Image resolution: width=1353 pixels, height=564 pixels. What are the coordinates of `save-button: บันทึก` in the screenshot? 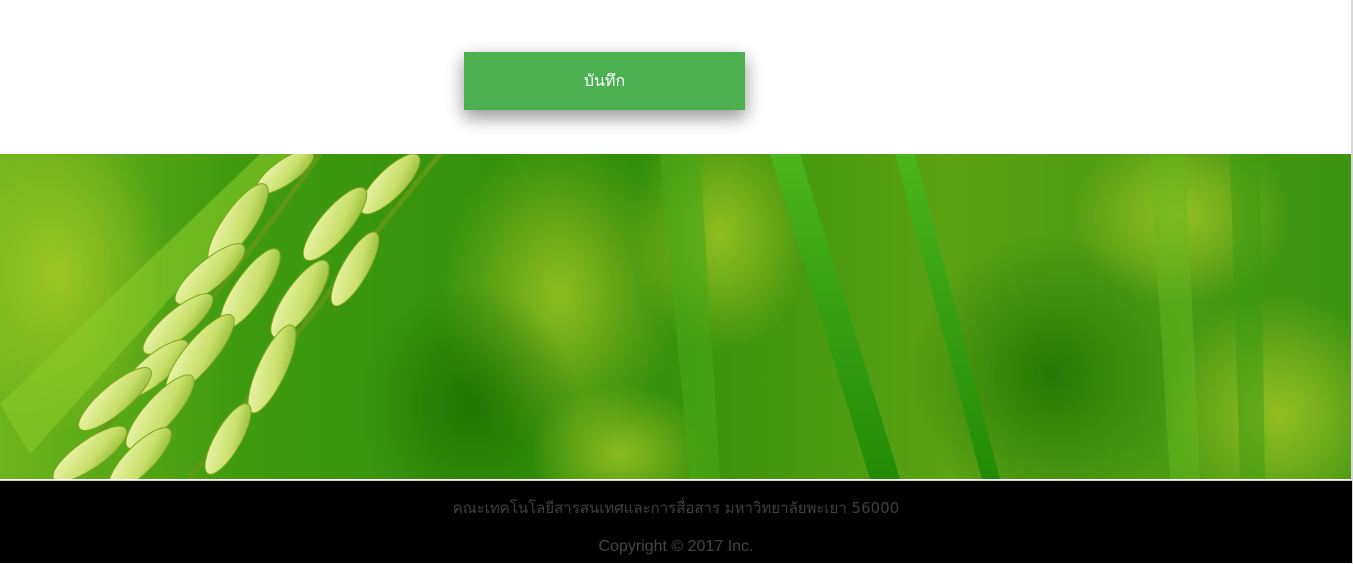 It's located at (604, 81).